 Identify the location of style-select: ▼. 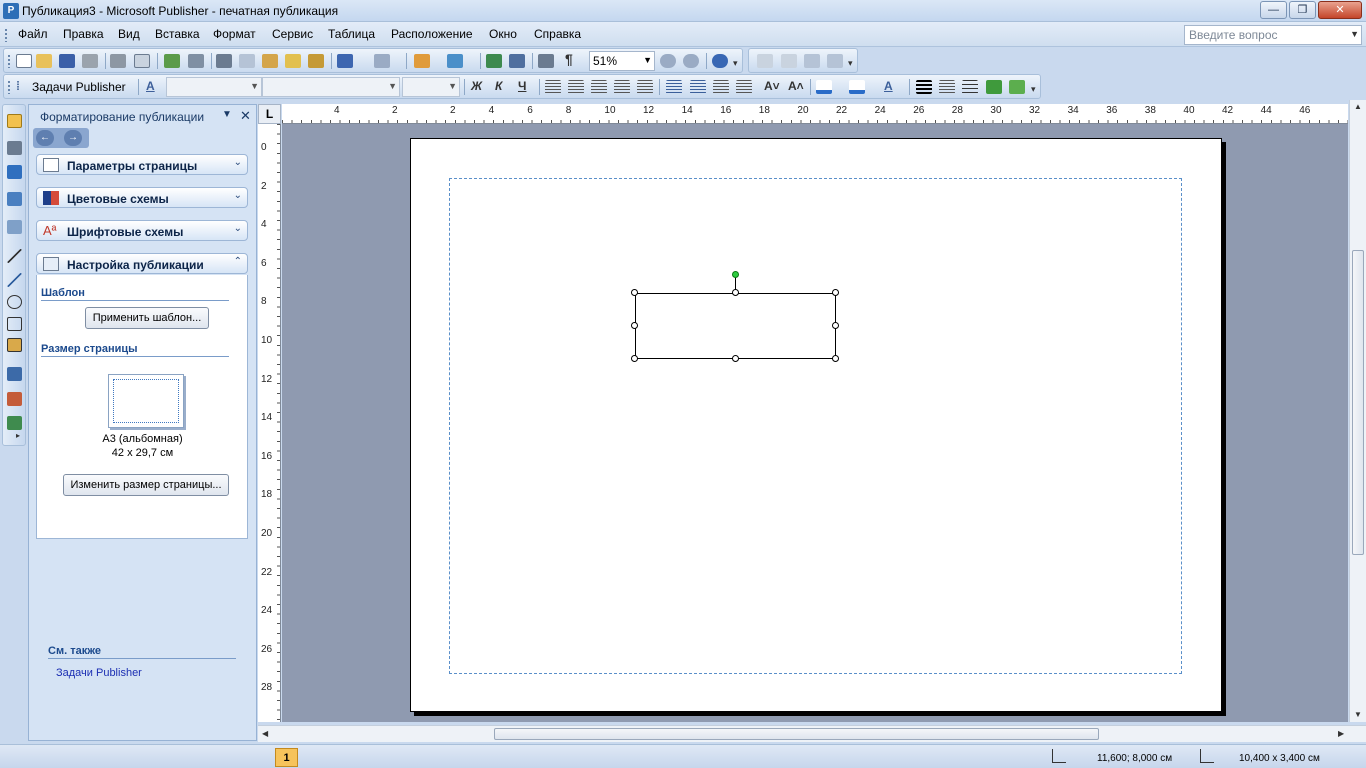
(214, 87).